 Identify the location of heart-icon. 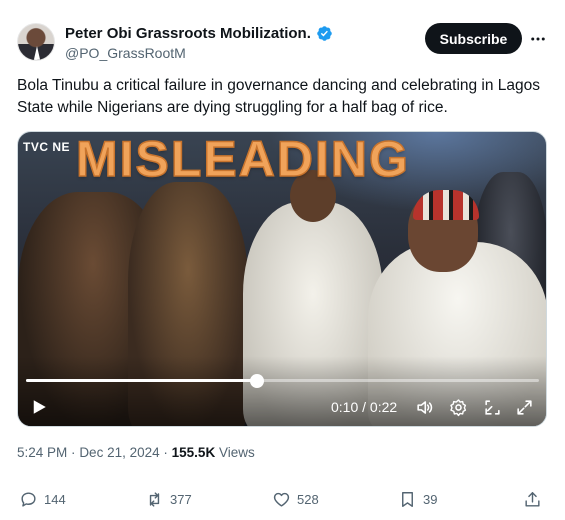
(281, 499).